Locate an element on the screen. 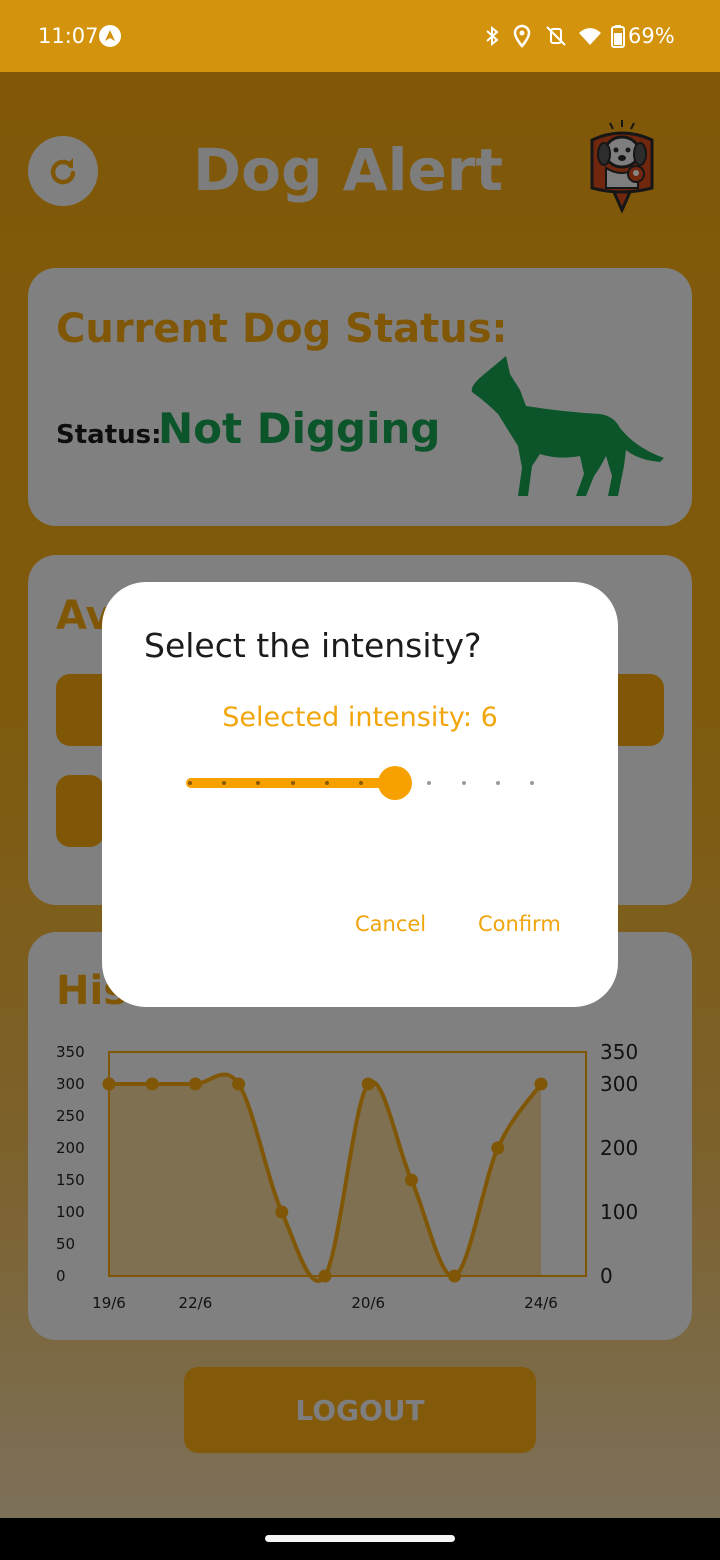  vibrate-off-icon is located at coordinates (556, 36).